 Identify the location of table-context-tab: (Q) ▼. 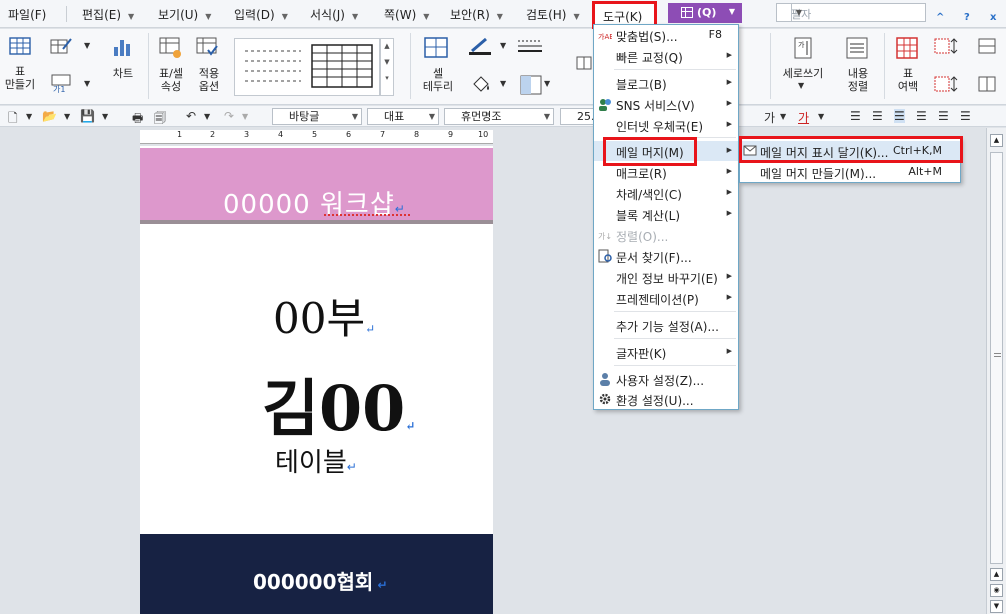
(705, 13).